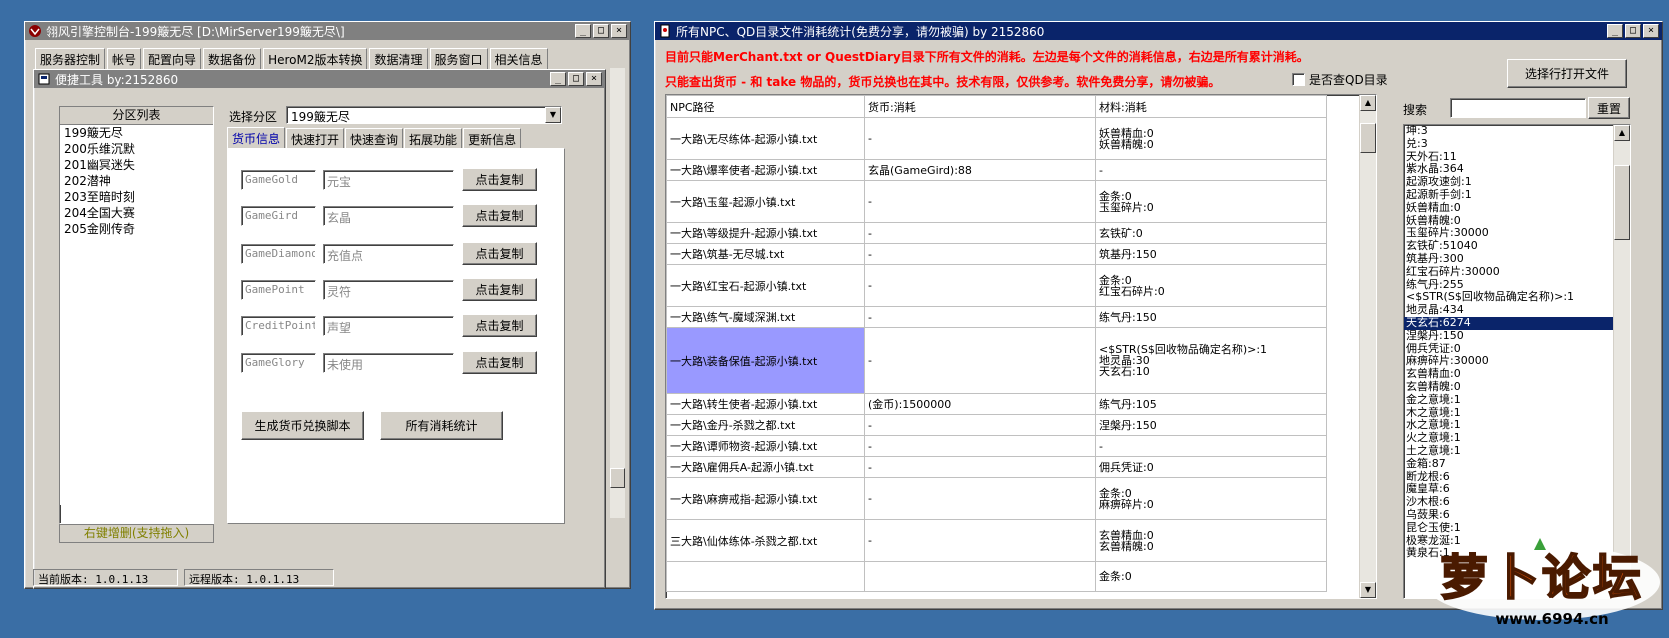 The image size is (1669, 638). Describe the element at coordinates (124, 59) in the screenshot. I see `menu-account: 帐号` at that location.